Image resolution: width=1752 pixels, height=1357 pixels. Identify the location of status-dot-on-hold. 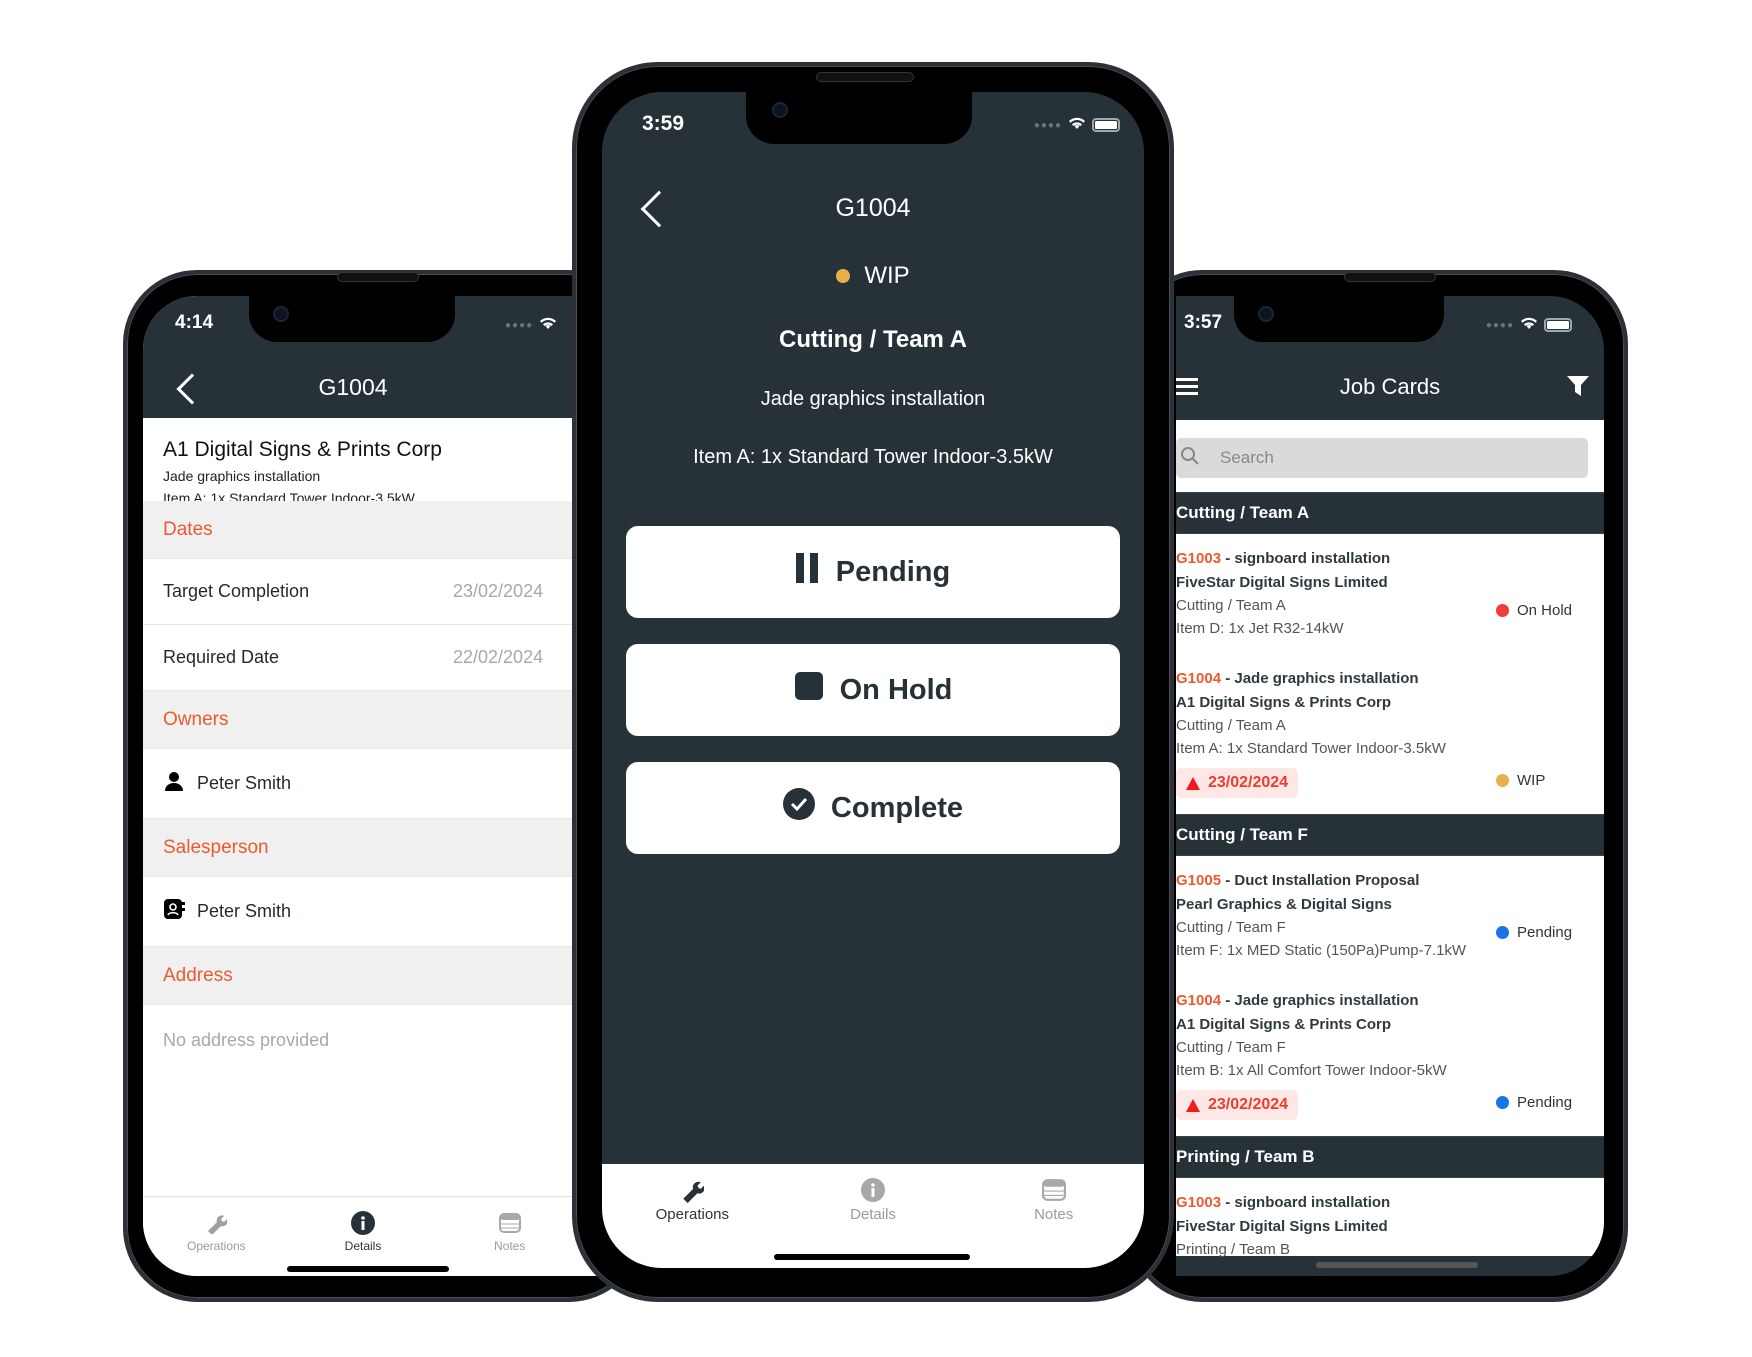
(1502, 610).